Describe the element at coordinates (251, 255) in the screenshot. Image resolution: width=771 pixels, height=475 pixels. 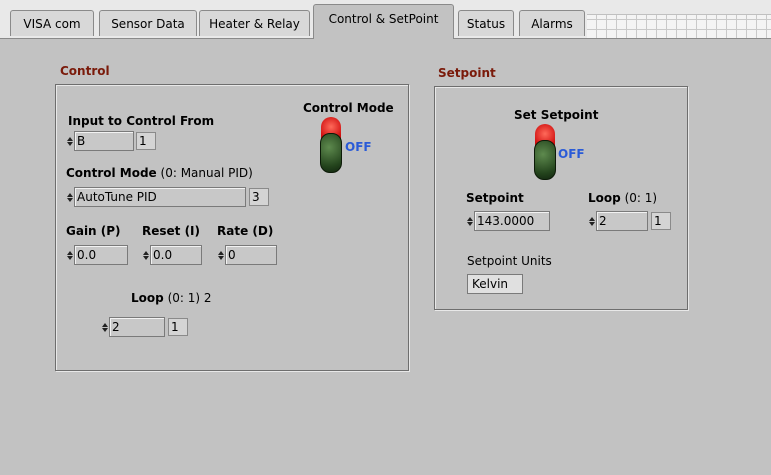
I see `rate-input: 0` at that location.